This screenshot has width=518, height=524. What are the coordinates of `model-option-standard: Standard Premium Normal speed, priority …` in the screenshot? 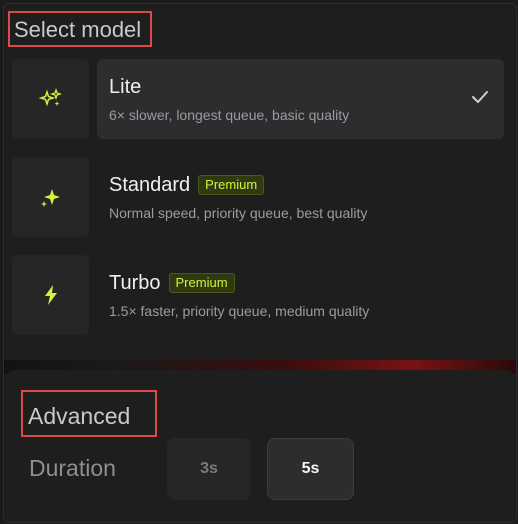 It's located at (258, 197).